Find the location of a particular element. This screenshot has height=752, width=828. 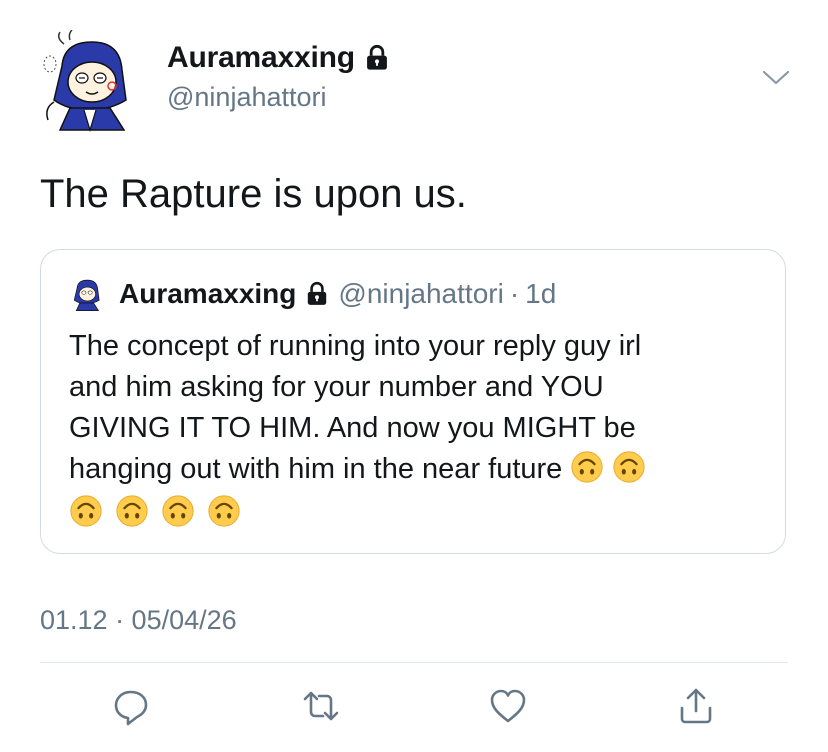

quoted-text-line: GIVING IT TO HIM. And now you MIGHT be is located at coordinates (352, 428).